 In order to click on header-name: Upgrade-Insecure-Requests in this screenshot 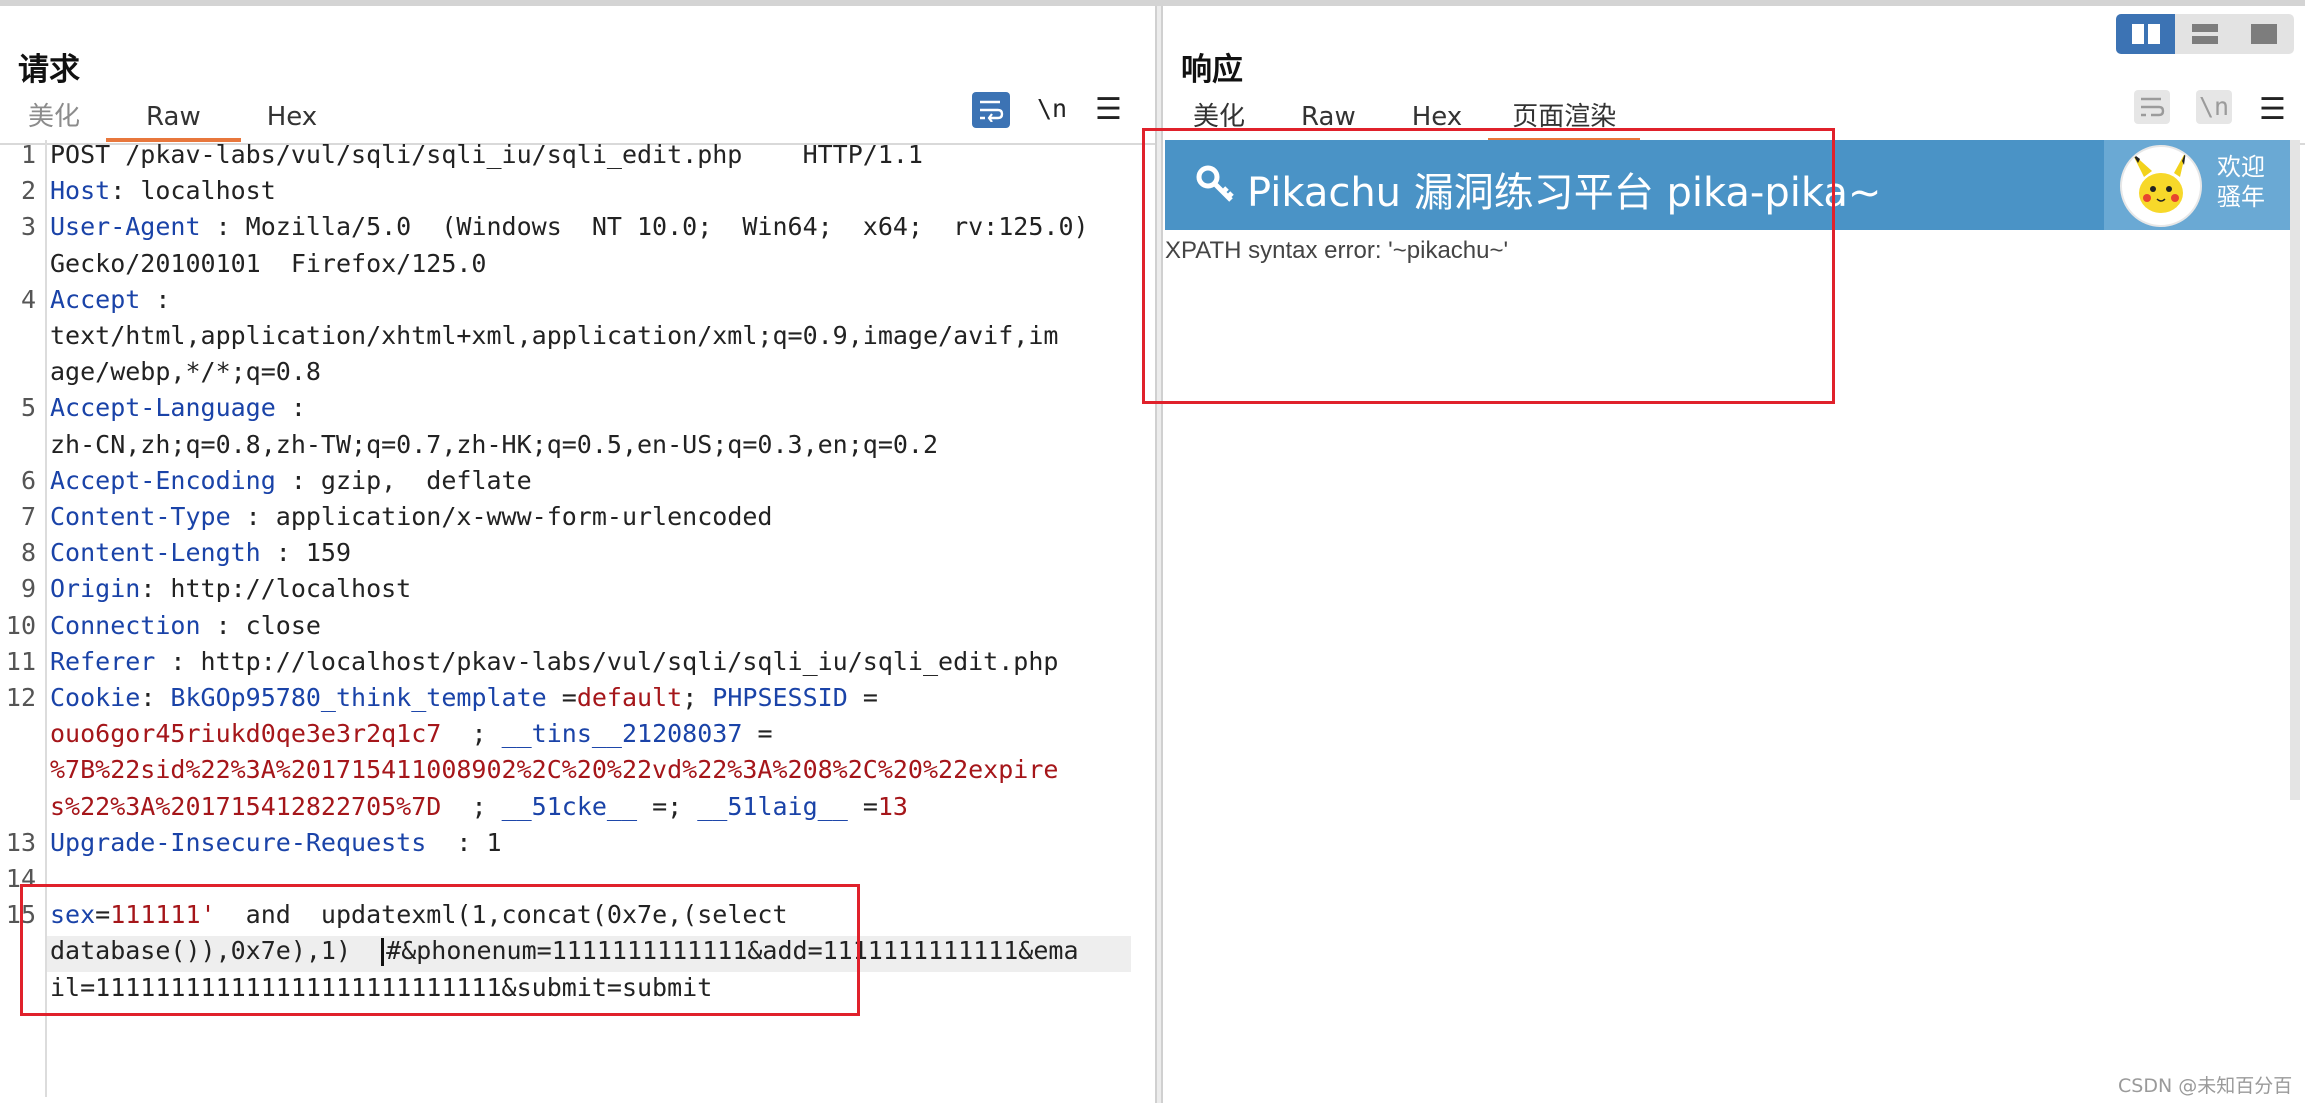, I will do `click(238, 842)`.